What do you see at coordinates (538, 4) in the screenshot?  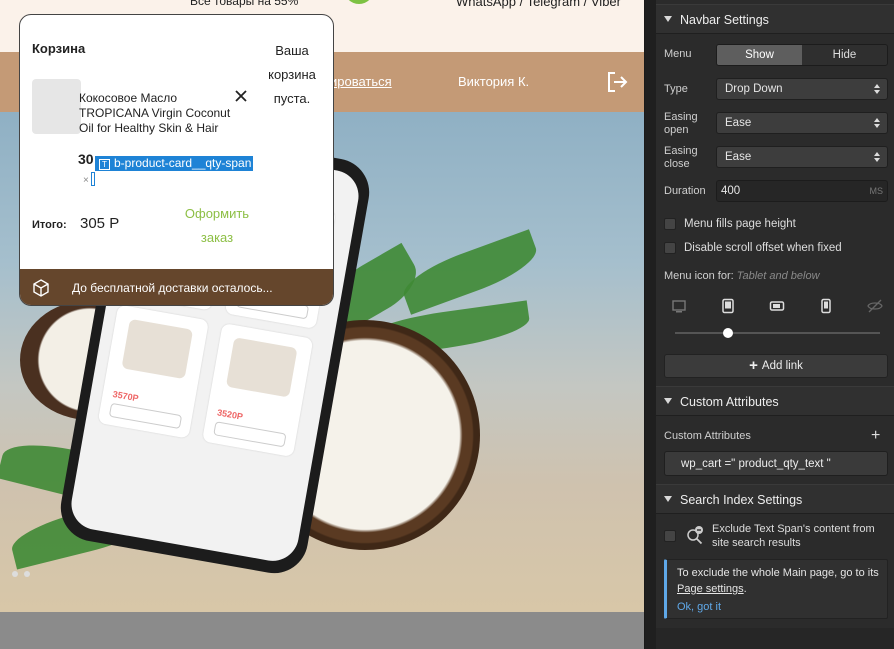 I see `topbar-messengers-text: WhatsApp / Telegram / Viber` at bounding box center [538, 4].